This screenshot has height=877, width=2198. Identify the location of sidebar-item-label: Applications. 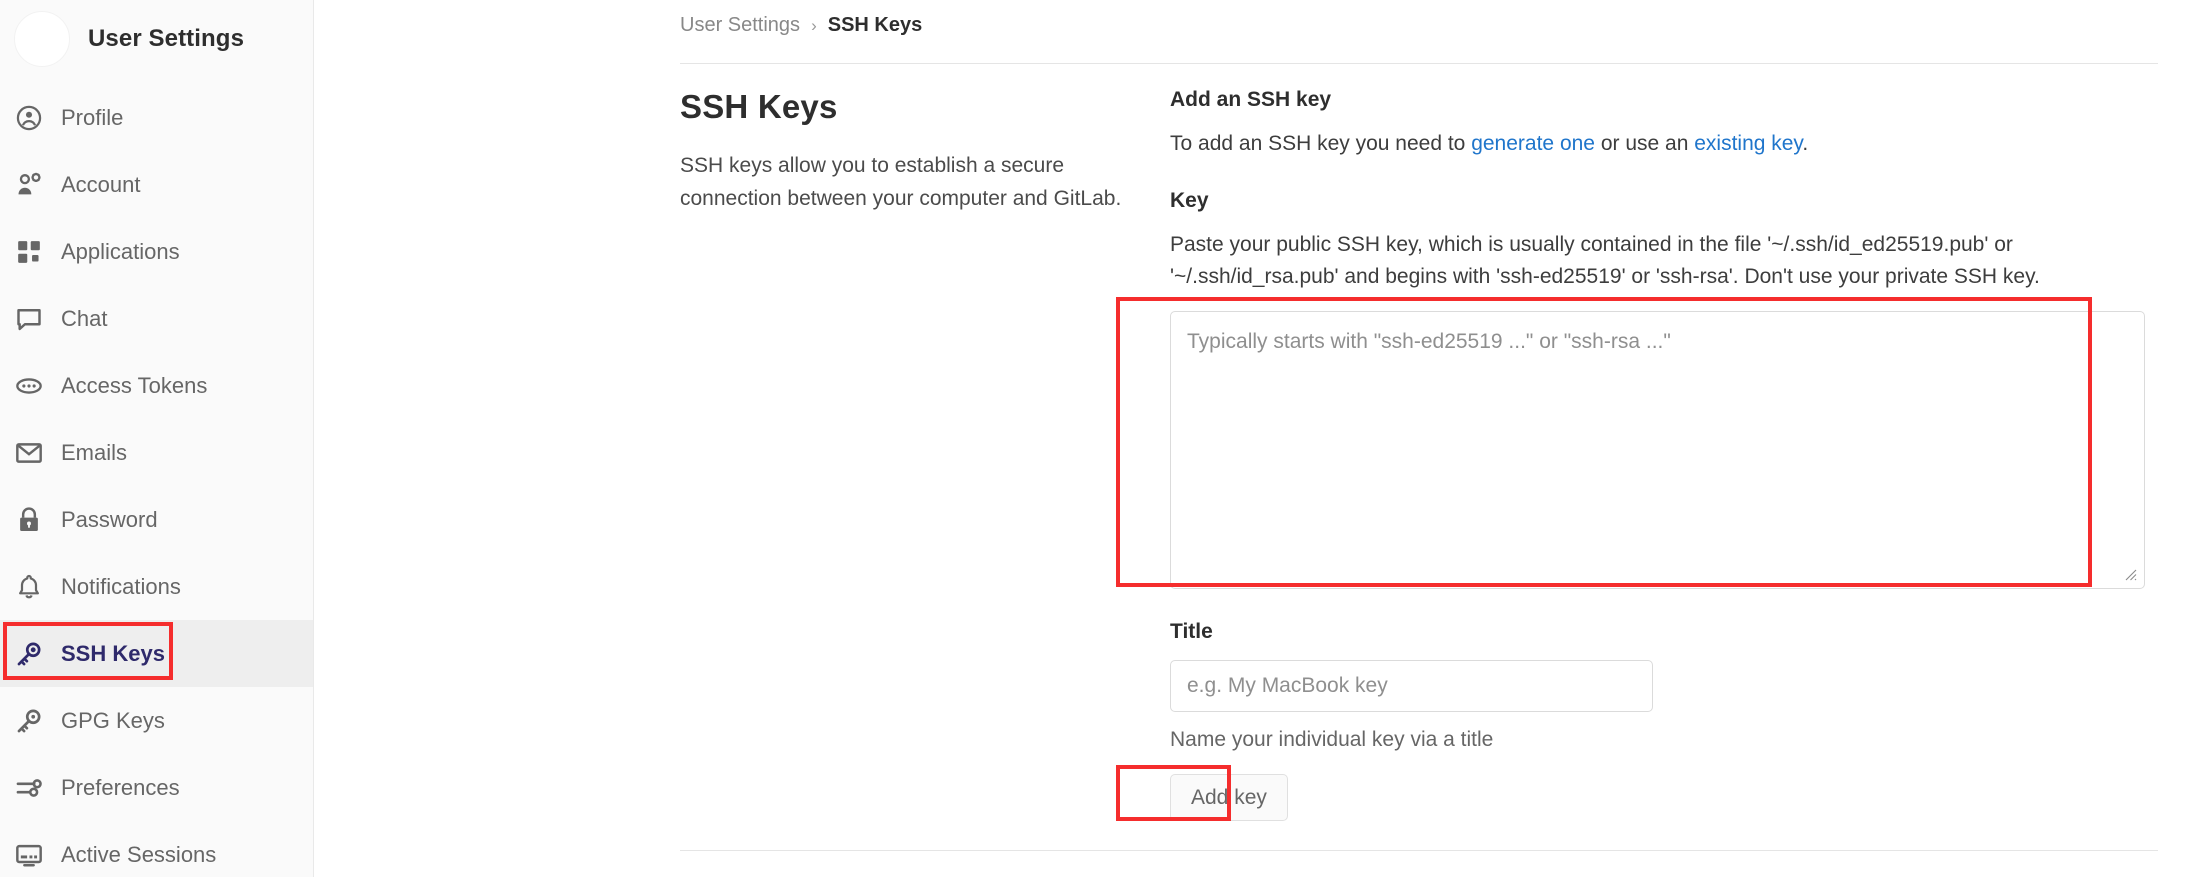
(120, 251).